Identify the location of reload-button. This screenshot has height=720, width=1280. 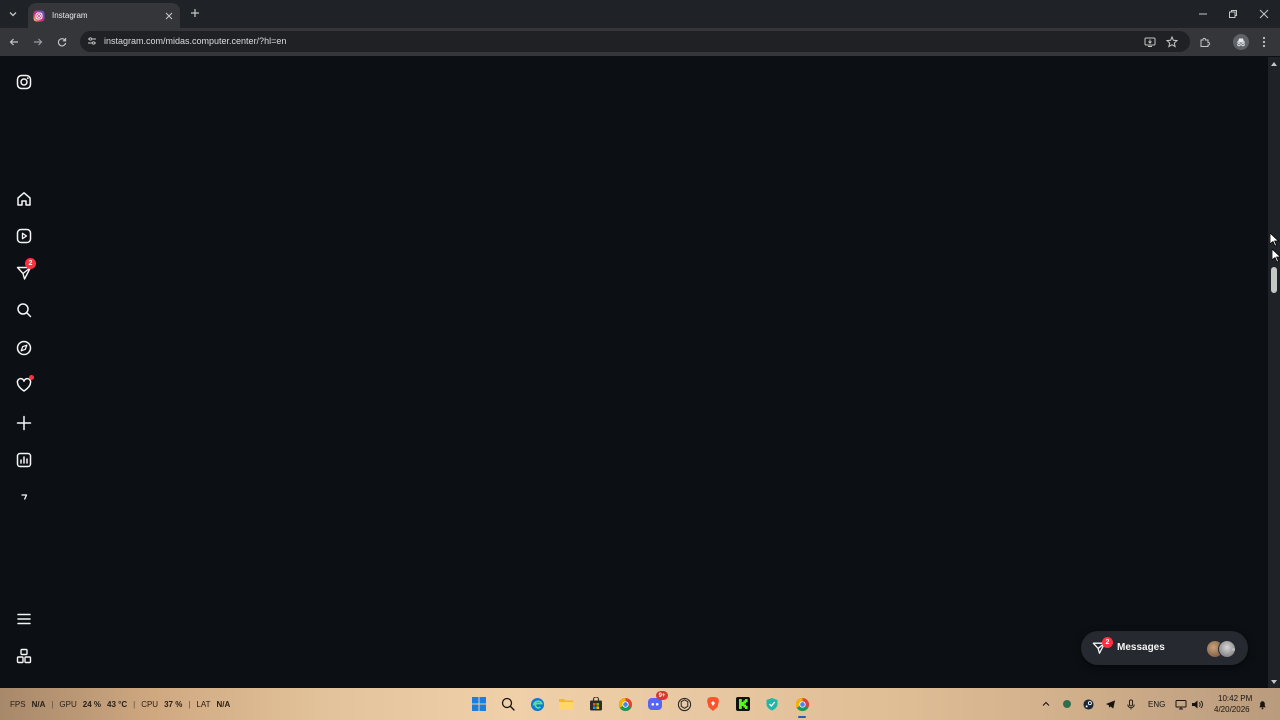
(62, 42).